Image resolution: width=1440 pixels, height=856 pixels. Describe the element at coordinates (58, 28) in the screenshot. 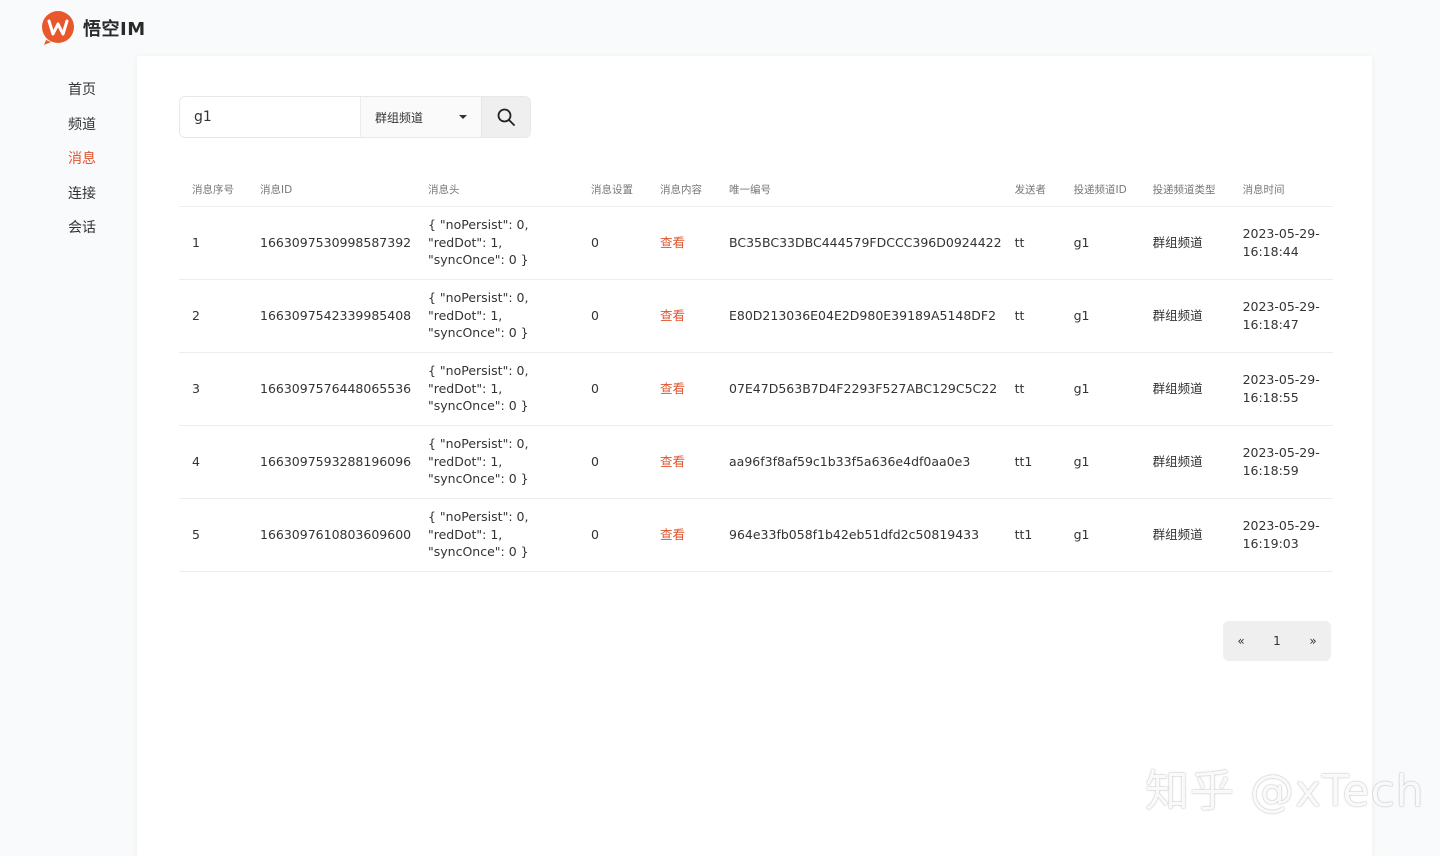

I see `wukong-logo-icon` at that location.